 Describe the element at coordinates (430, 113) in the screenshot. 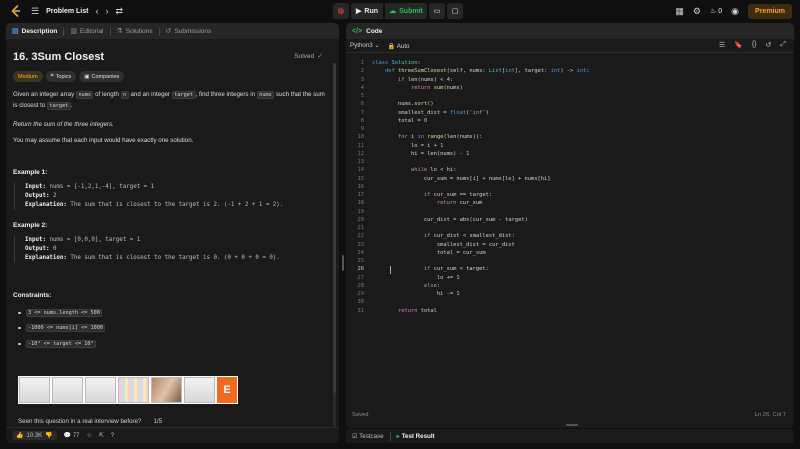

I see `code-line: smallest_dist = float('inf')` at that location.